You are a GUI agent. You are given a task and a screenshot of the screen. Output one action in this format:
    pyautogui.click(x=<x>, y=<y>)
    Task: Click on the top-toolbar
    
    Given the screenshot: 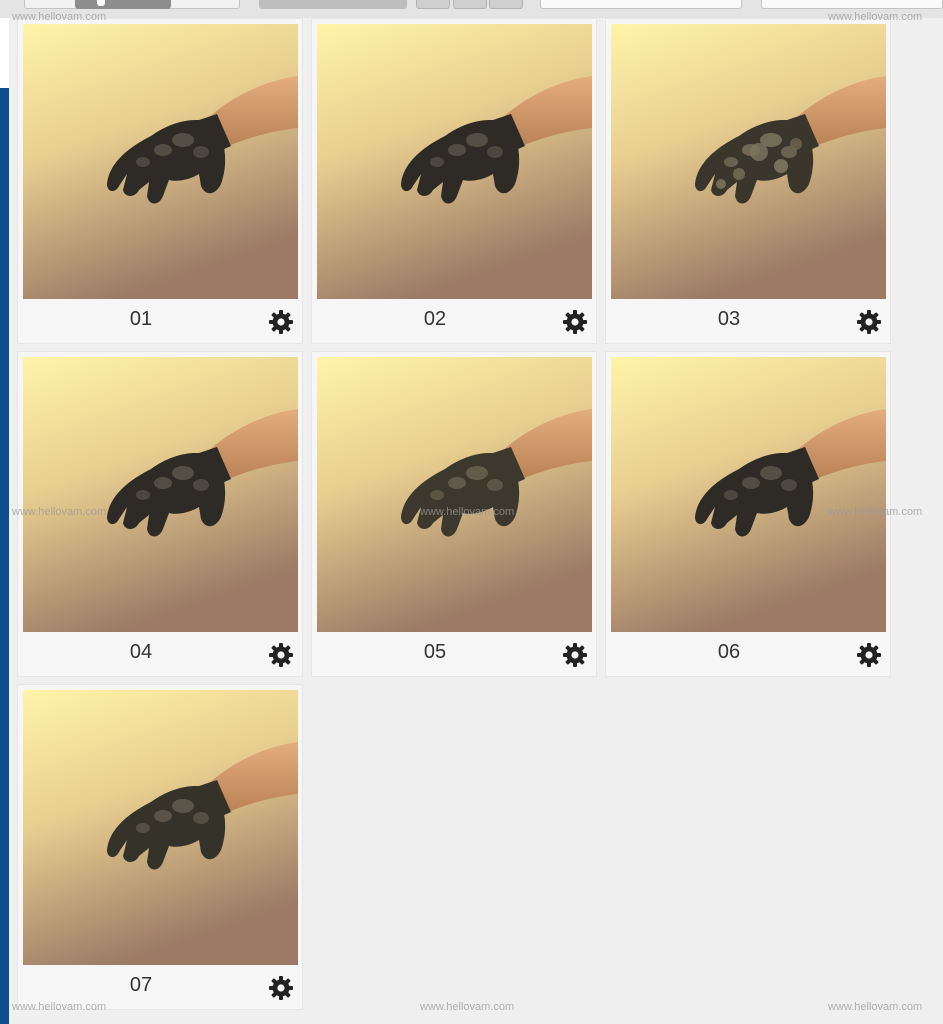 What is the action you would take?
    pyautogui.click(x=471, y=9)
    